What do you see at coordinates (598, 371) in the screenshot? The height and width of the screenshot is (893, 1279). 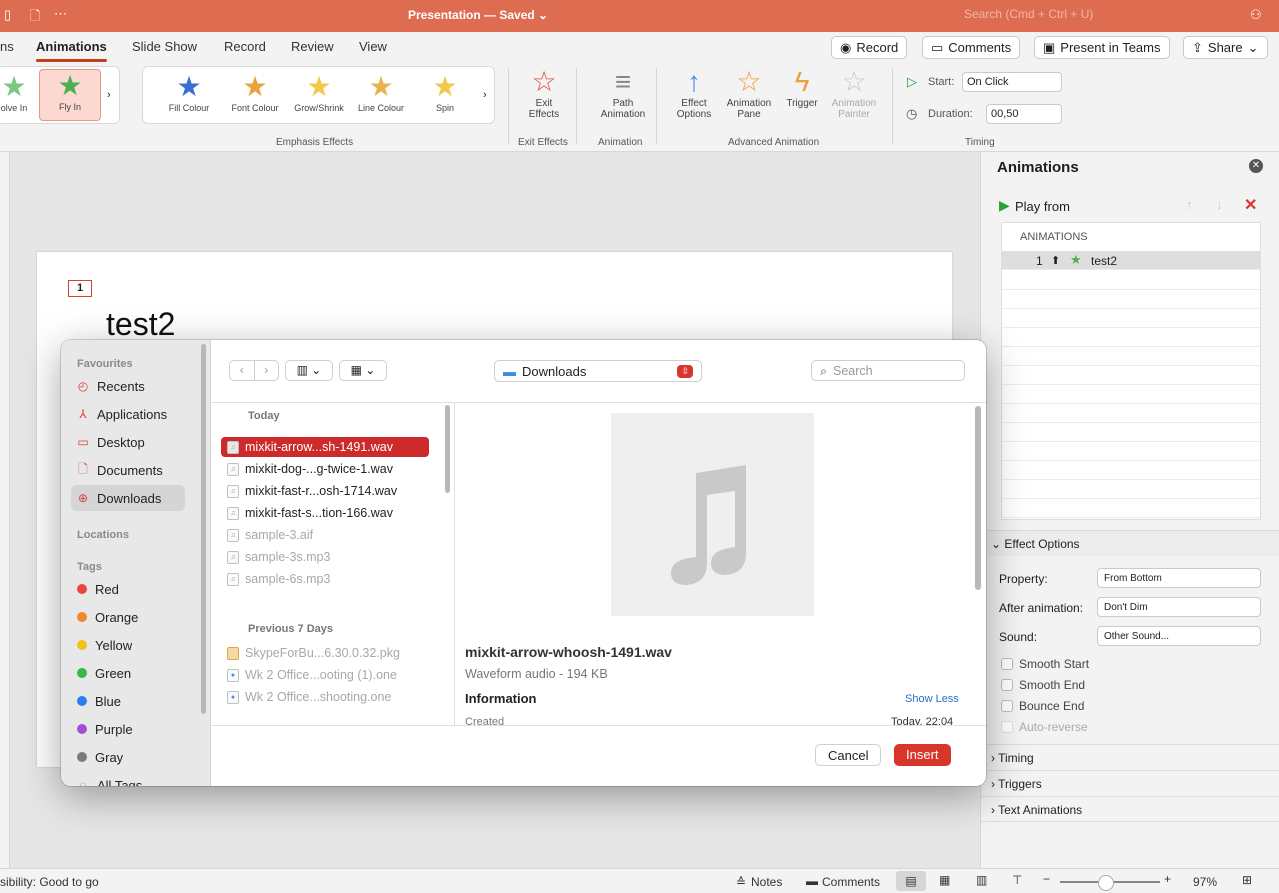 I see `location-popup: ▬ Downloads ⇳` at bounding box center [598, 371].